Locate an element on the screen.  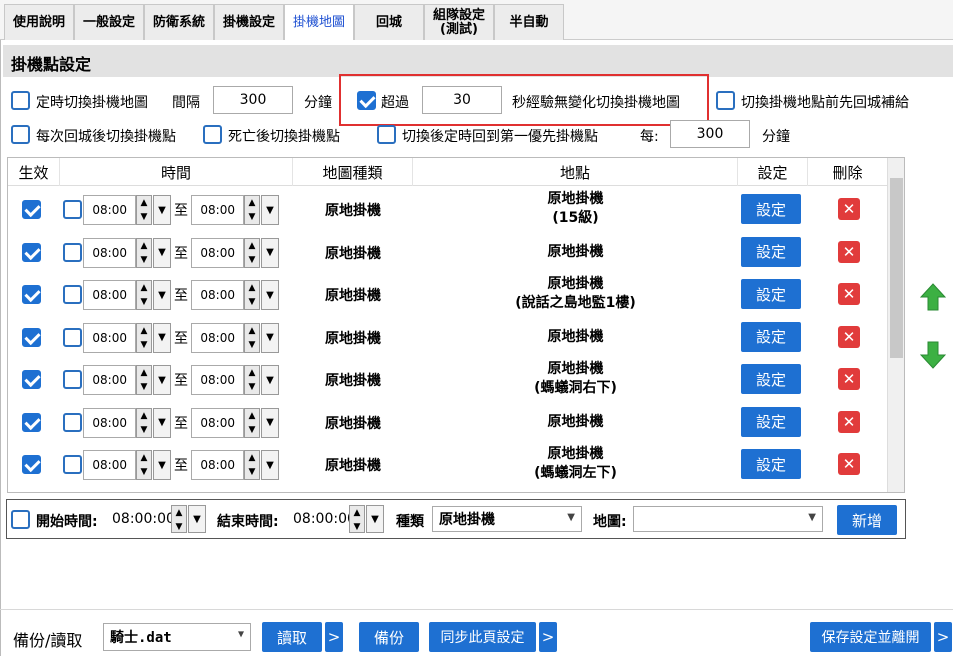
grid-scrollbar is located at coordinates (895, 325).